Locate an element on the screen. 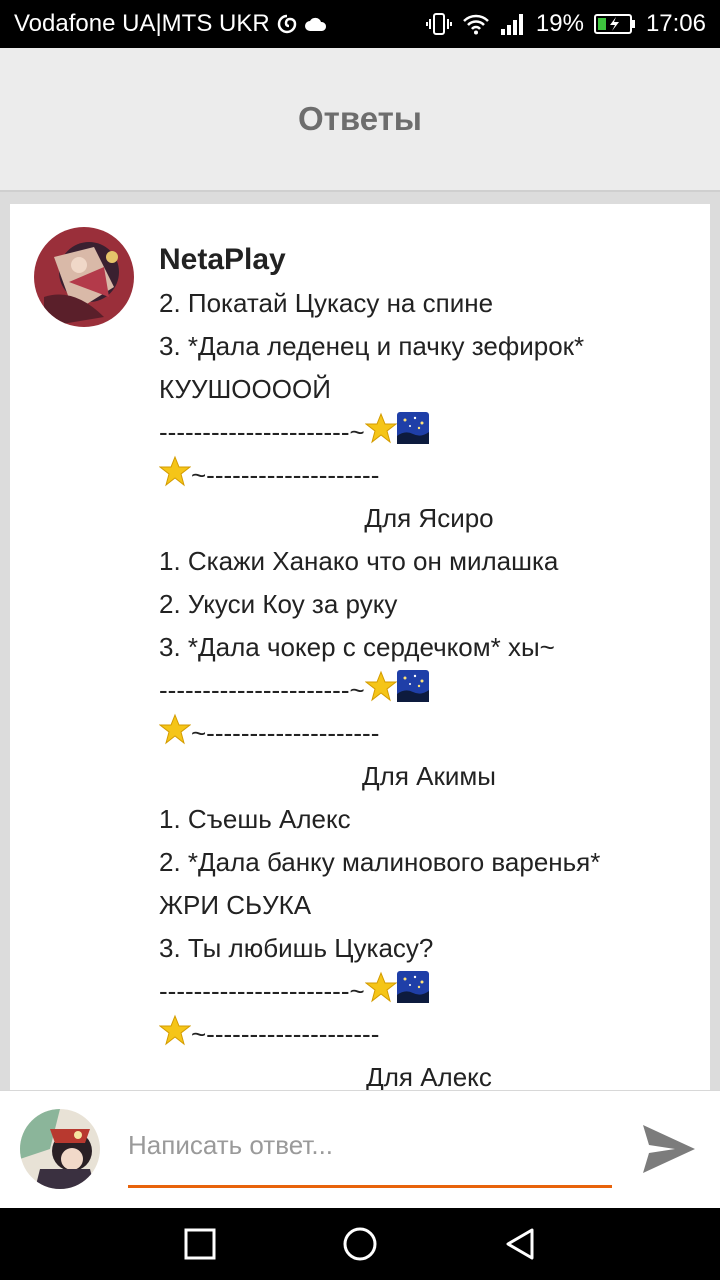  comment-line-text: 2. Укуси Коу за руку is located at coordinates (278, 604).